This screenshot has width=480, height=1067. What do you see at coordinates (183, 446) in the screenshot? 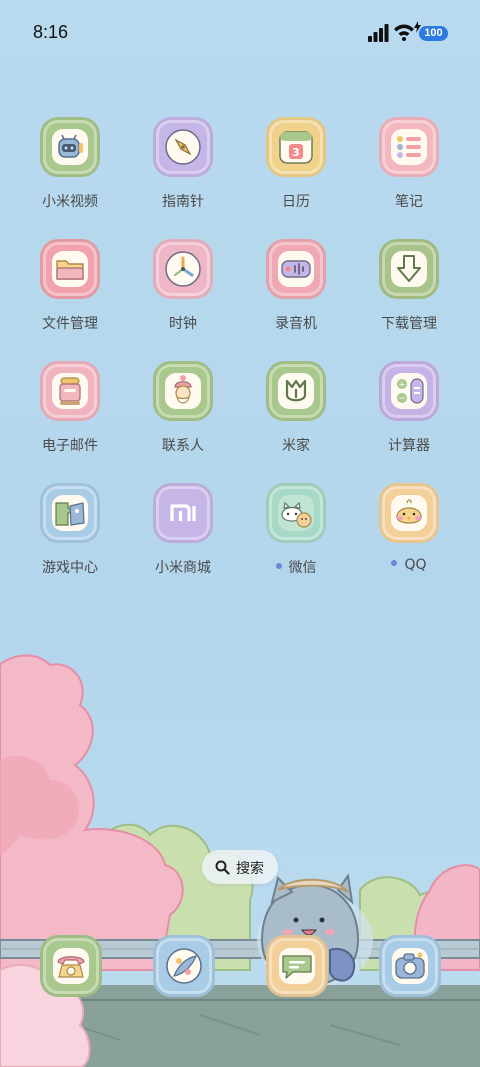
I see `app-label: 联系人` at bounding box center [183, 446].